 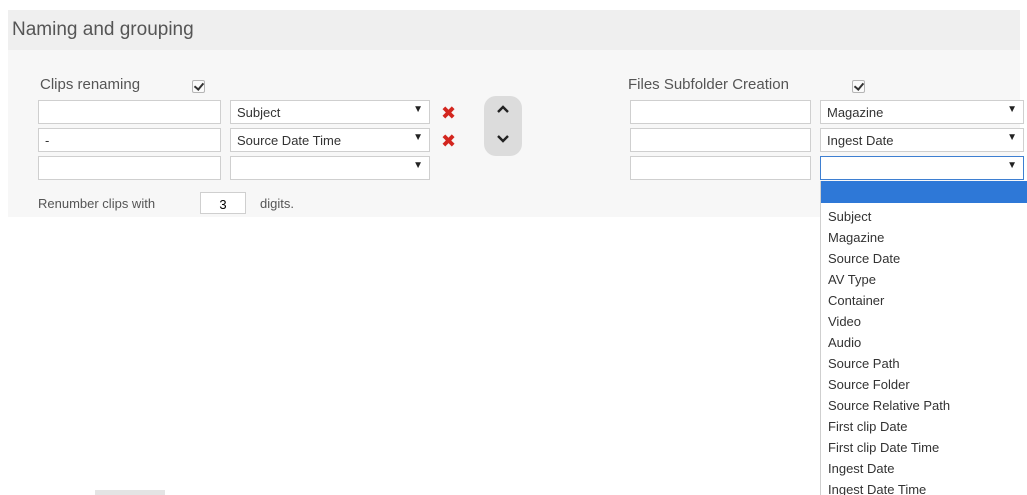 I want to click on select-value: Ingest Date, so click(x=860, y=140).